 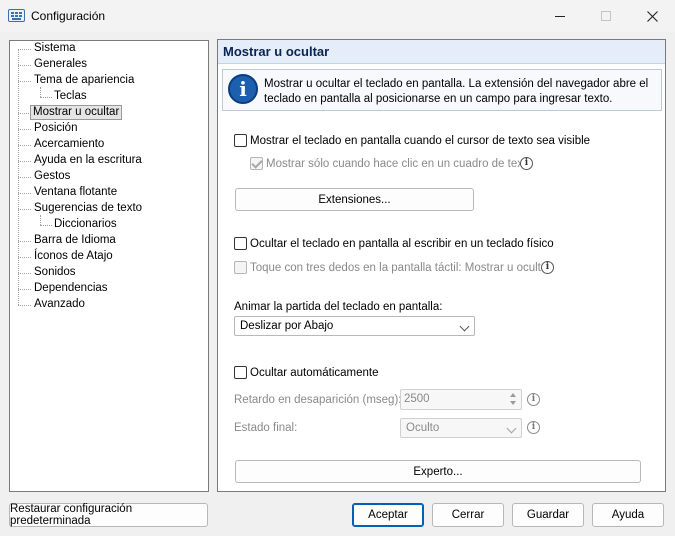 I want to click on auto-hide-checkbox, so click(x=240, y=372).